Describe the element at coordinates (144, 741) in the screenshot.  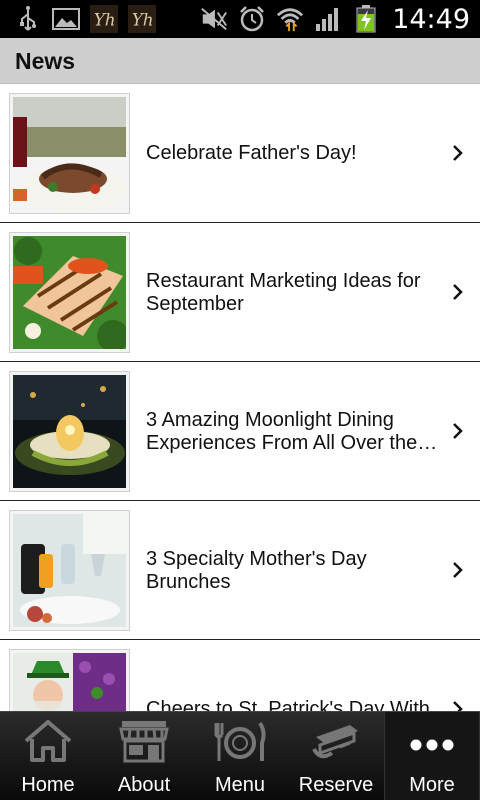
I see `storefront-icon` at that location.